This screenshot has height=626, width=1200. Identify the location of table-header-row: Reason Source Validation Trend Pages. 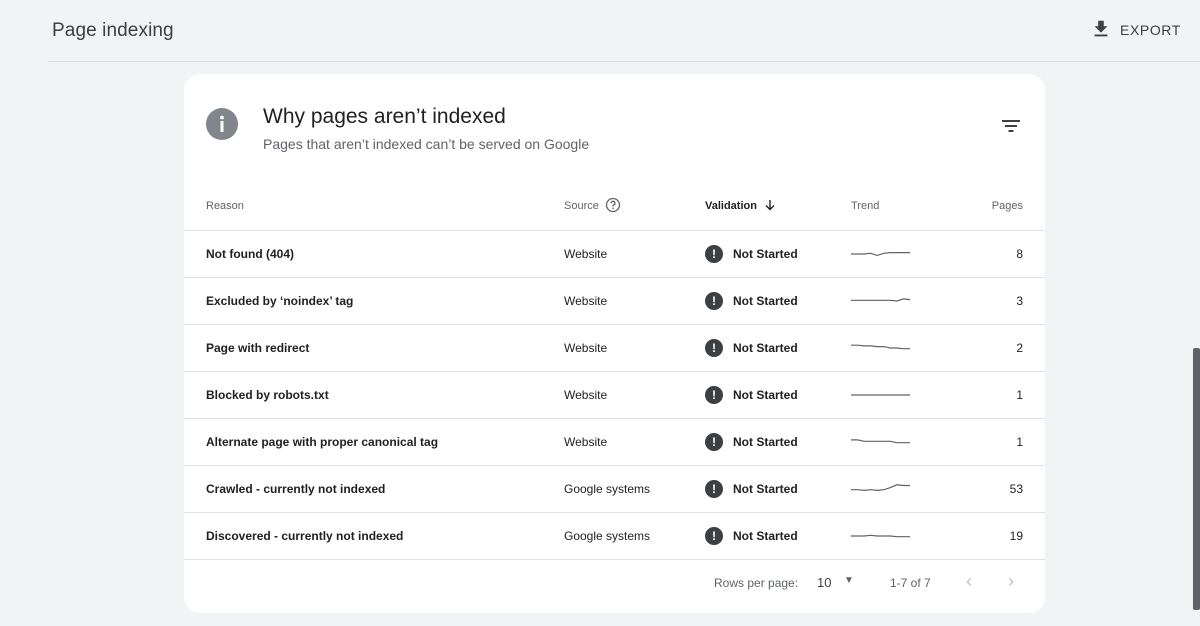
(614, 207).